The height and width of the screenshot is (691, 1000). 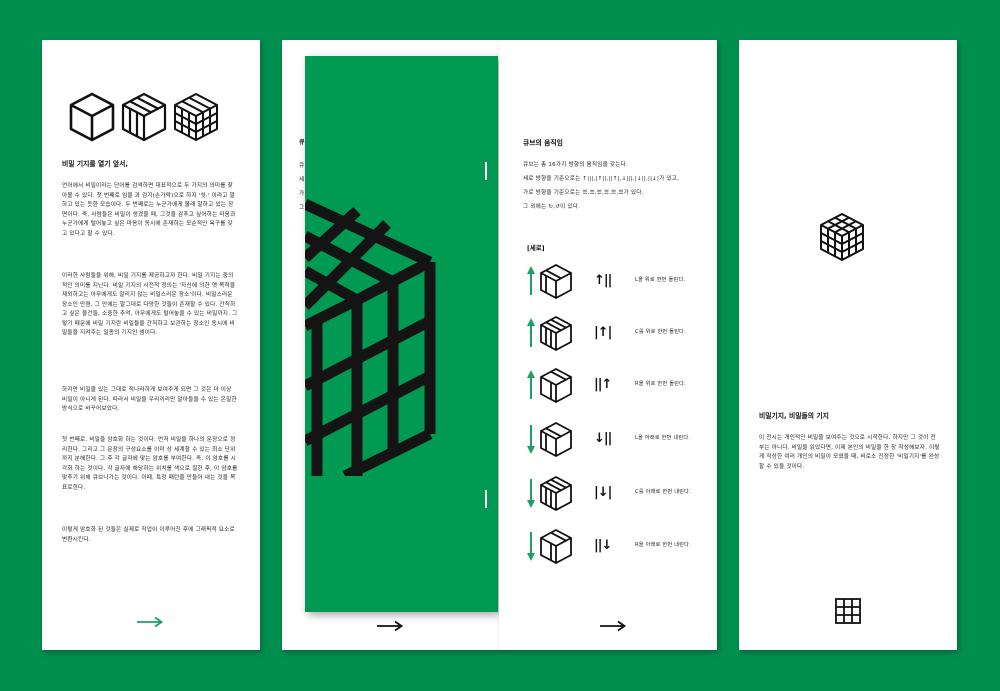 I want to click on move-description: R을 위로 한번 돌린다., so click(x=660, y=384).